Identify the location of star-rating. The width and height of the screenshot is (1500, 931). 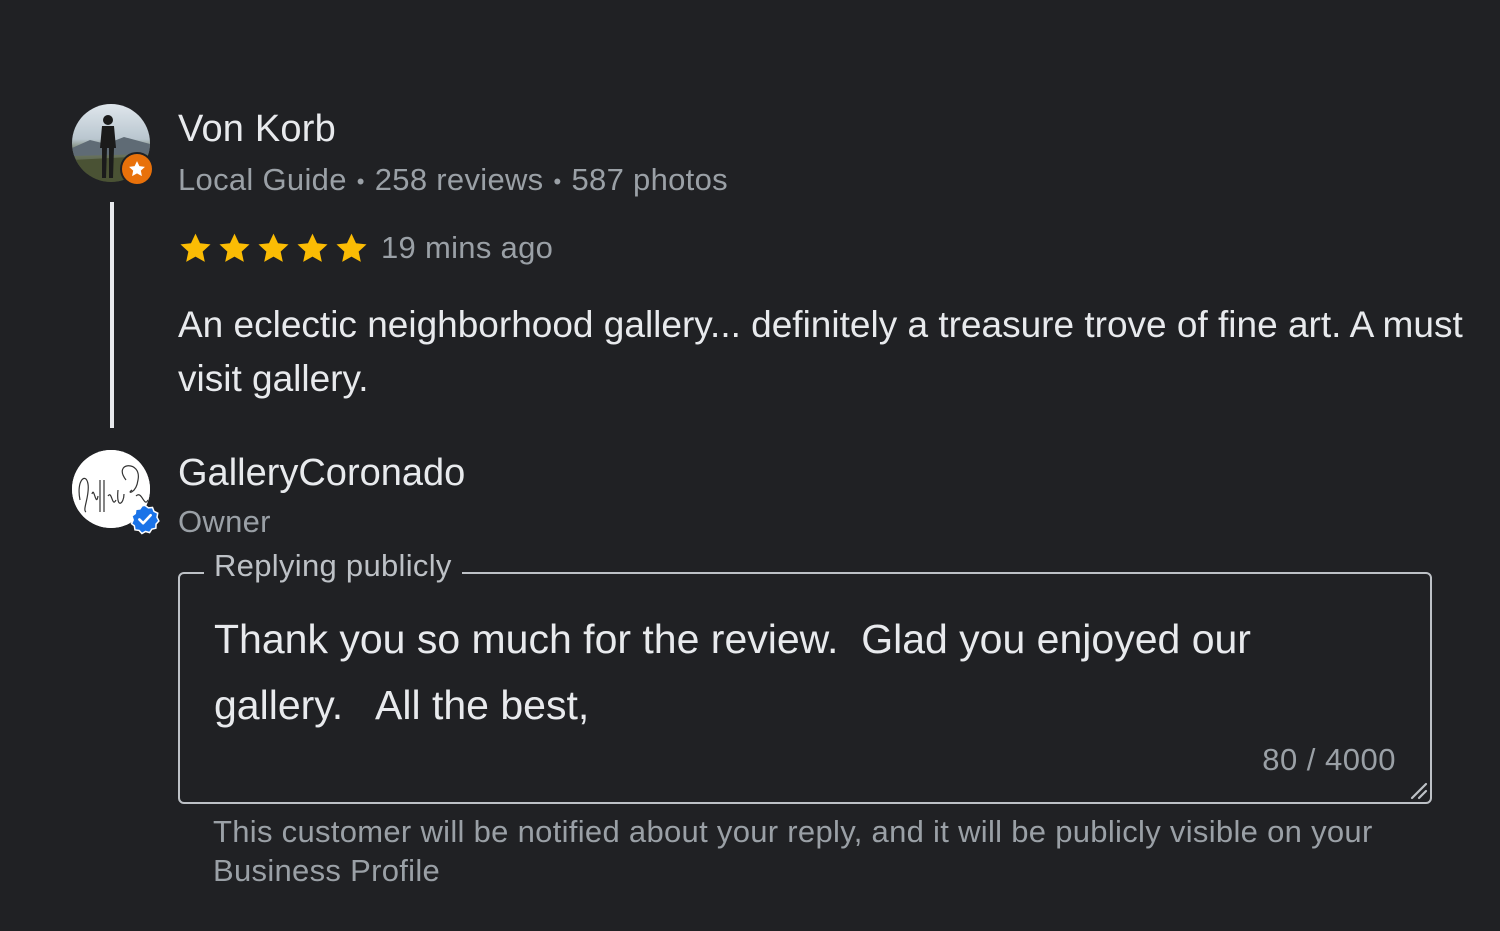
(273, 248).